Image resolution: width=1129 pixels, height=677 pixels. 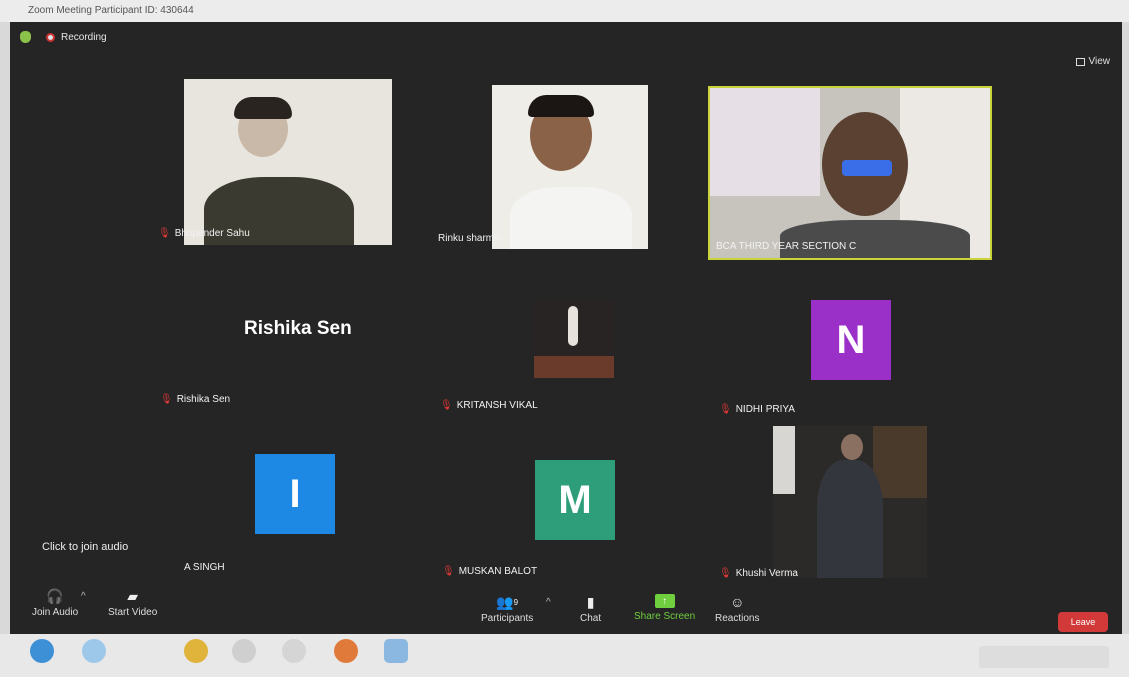 What do you see at coordinates (664, 601) in the screenshot?
I see `share-screen-icon: ↑` at bounding box center [664, 601].